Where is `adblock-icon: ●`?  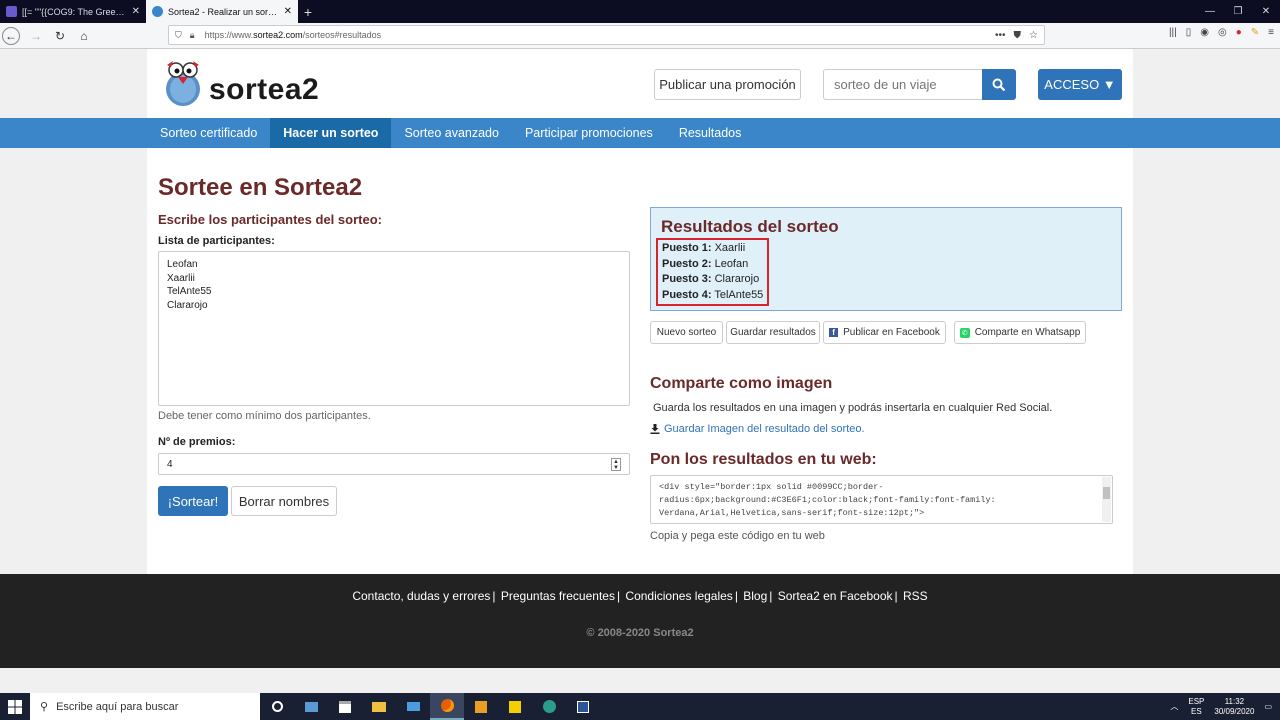
adblock-icon: ● is located at coordinates (1239, 32).